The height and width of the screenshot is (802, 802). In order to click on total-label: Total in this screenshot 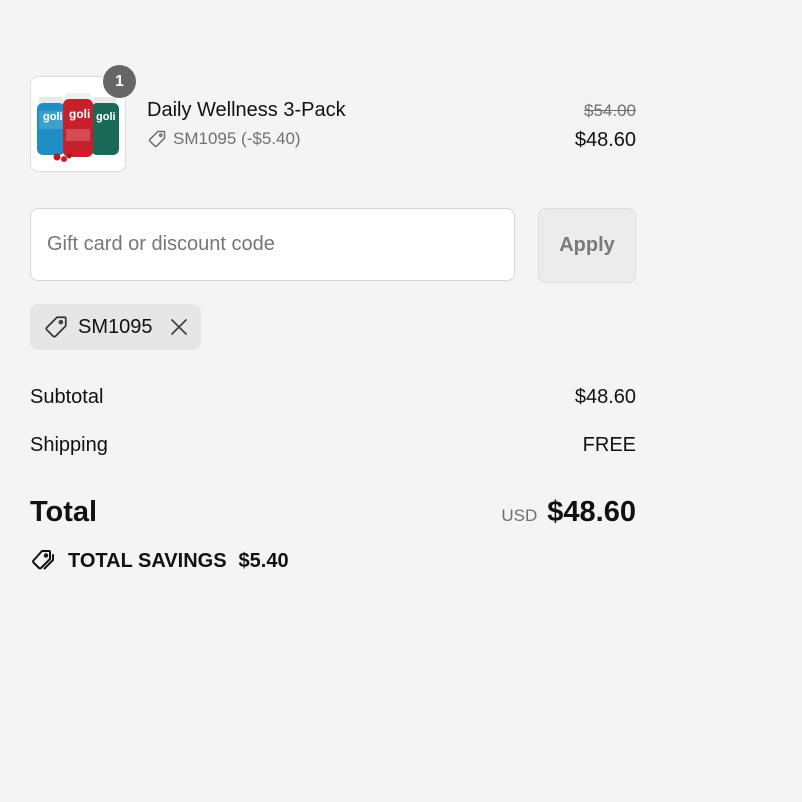, I will do `click(64, 512)`.